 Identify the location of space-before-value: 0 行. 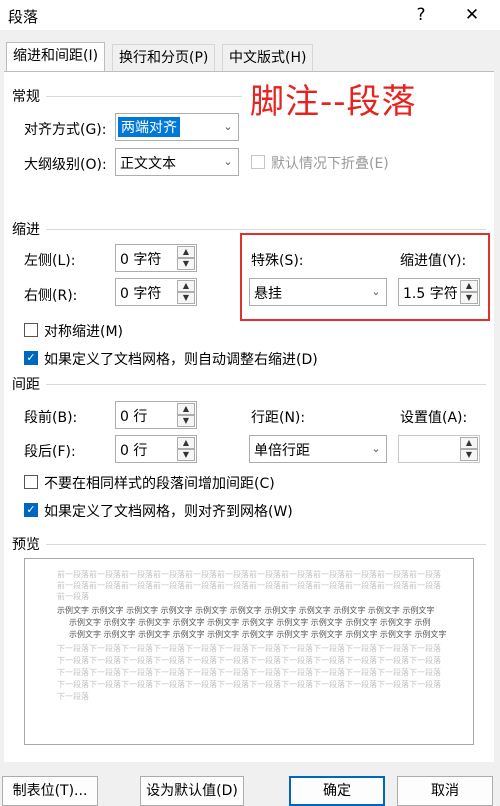
(134, 417).